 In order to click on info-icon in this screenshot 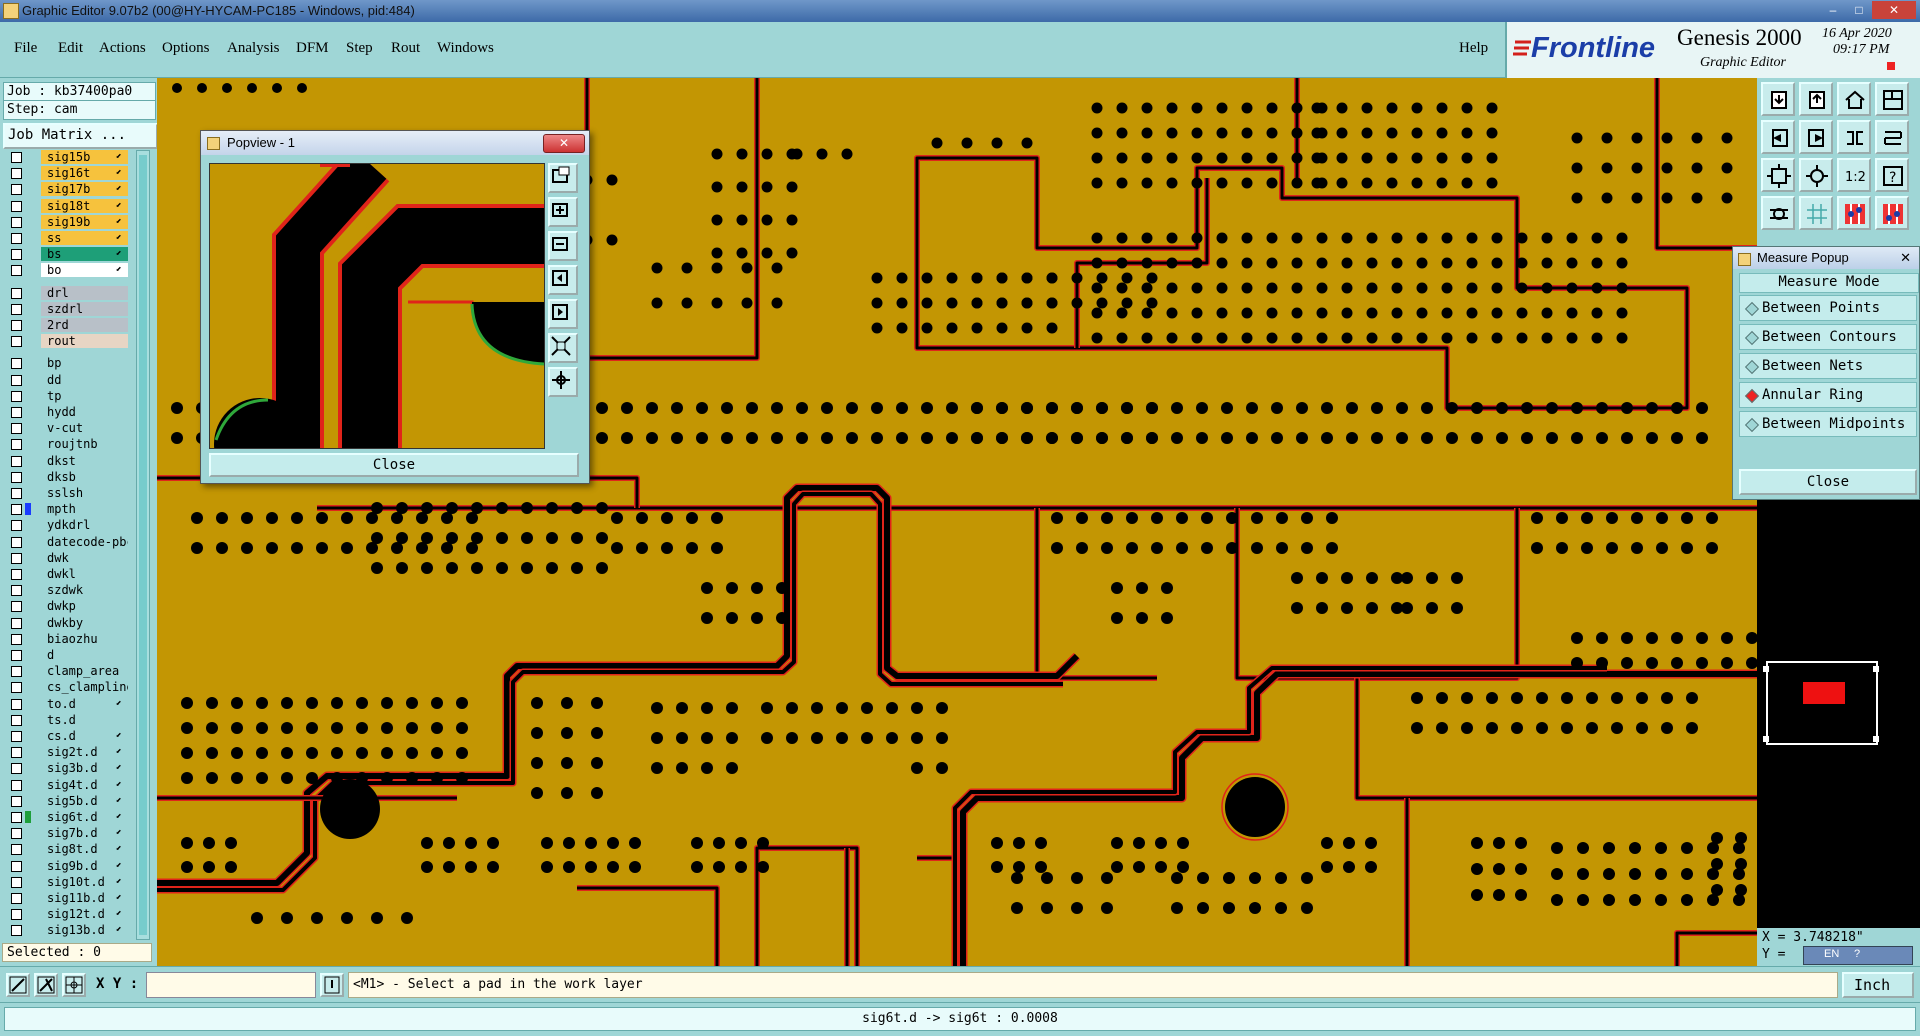, I will do `click(332, 985)`.